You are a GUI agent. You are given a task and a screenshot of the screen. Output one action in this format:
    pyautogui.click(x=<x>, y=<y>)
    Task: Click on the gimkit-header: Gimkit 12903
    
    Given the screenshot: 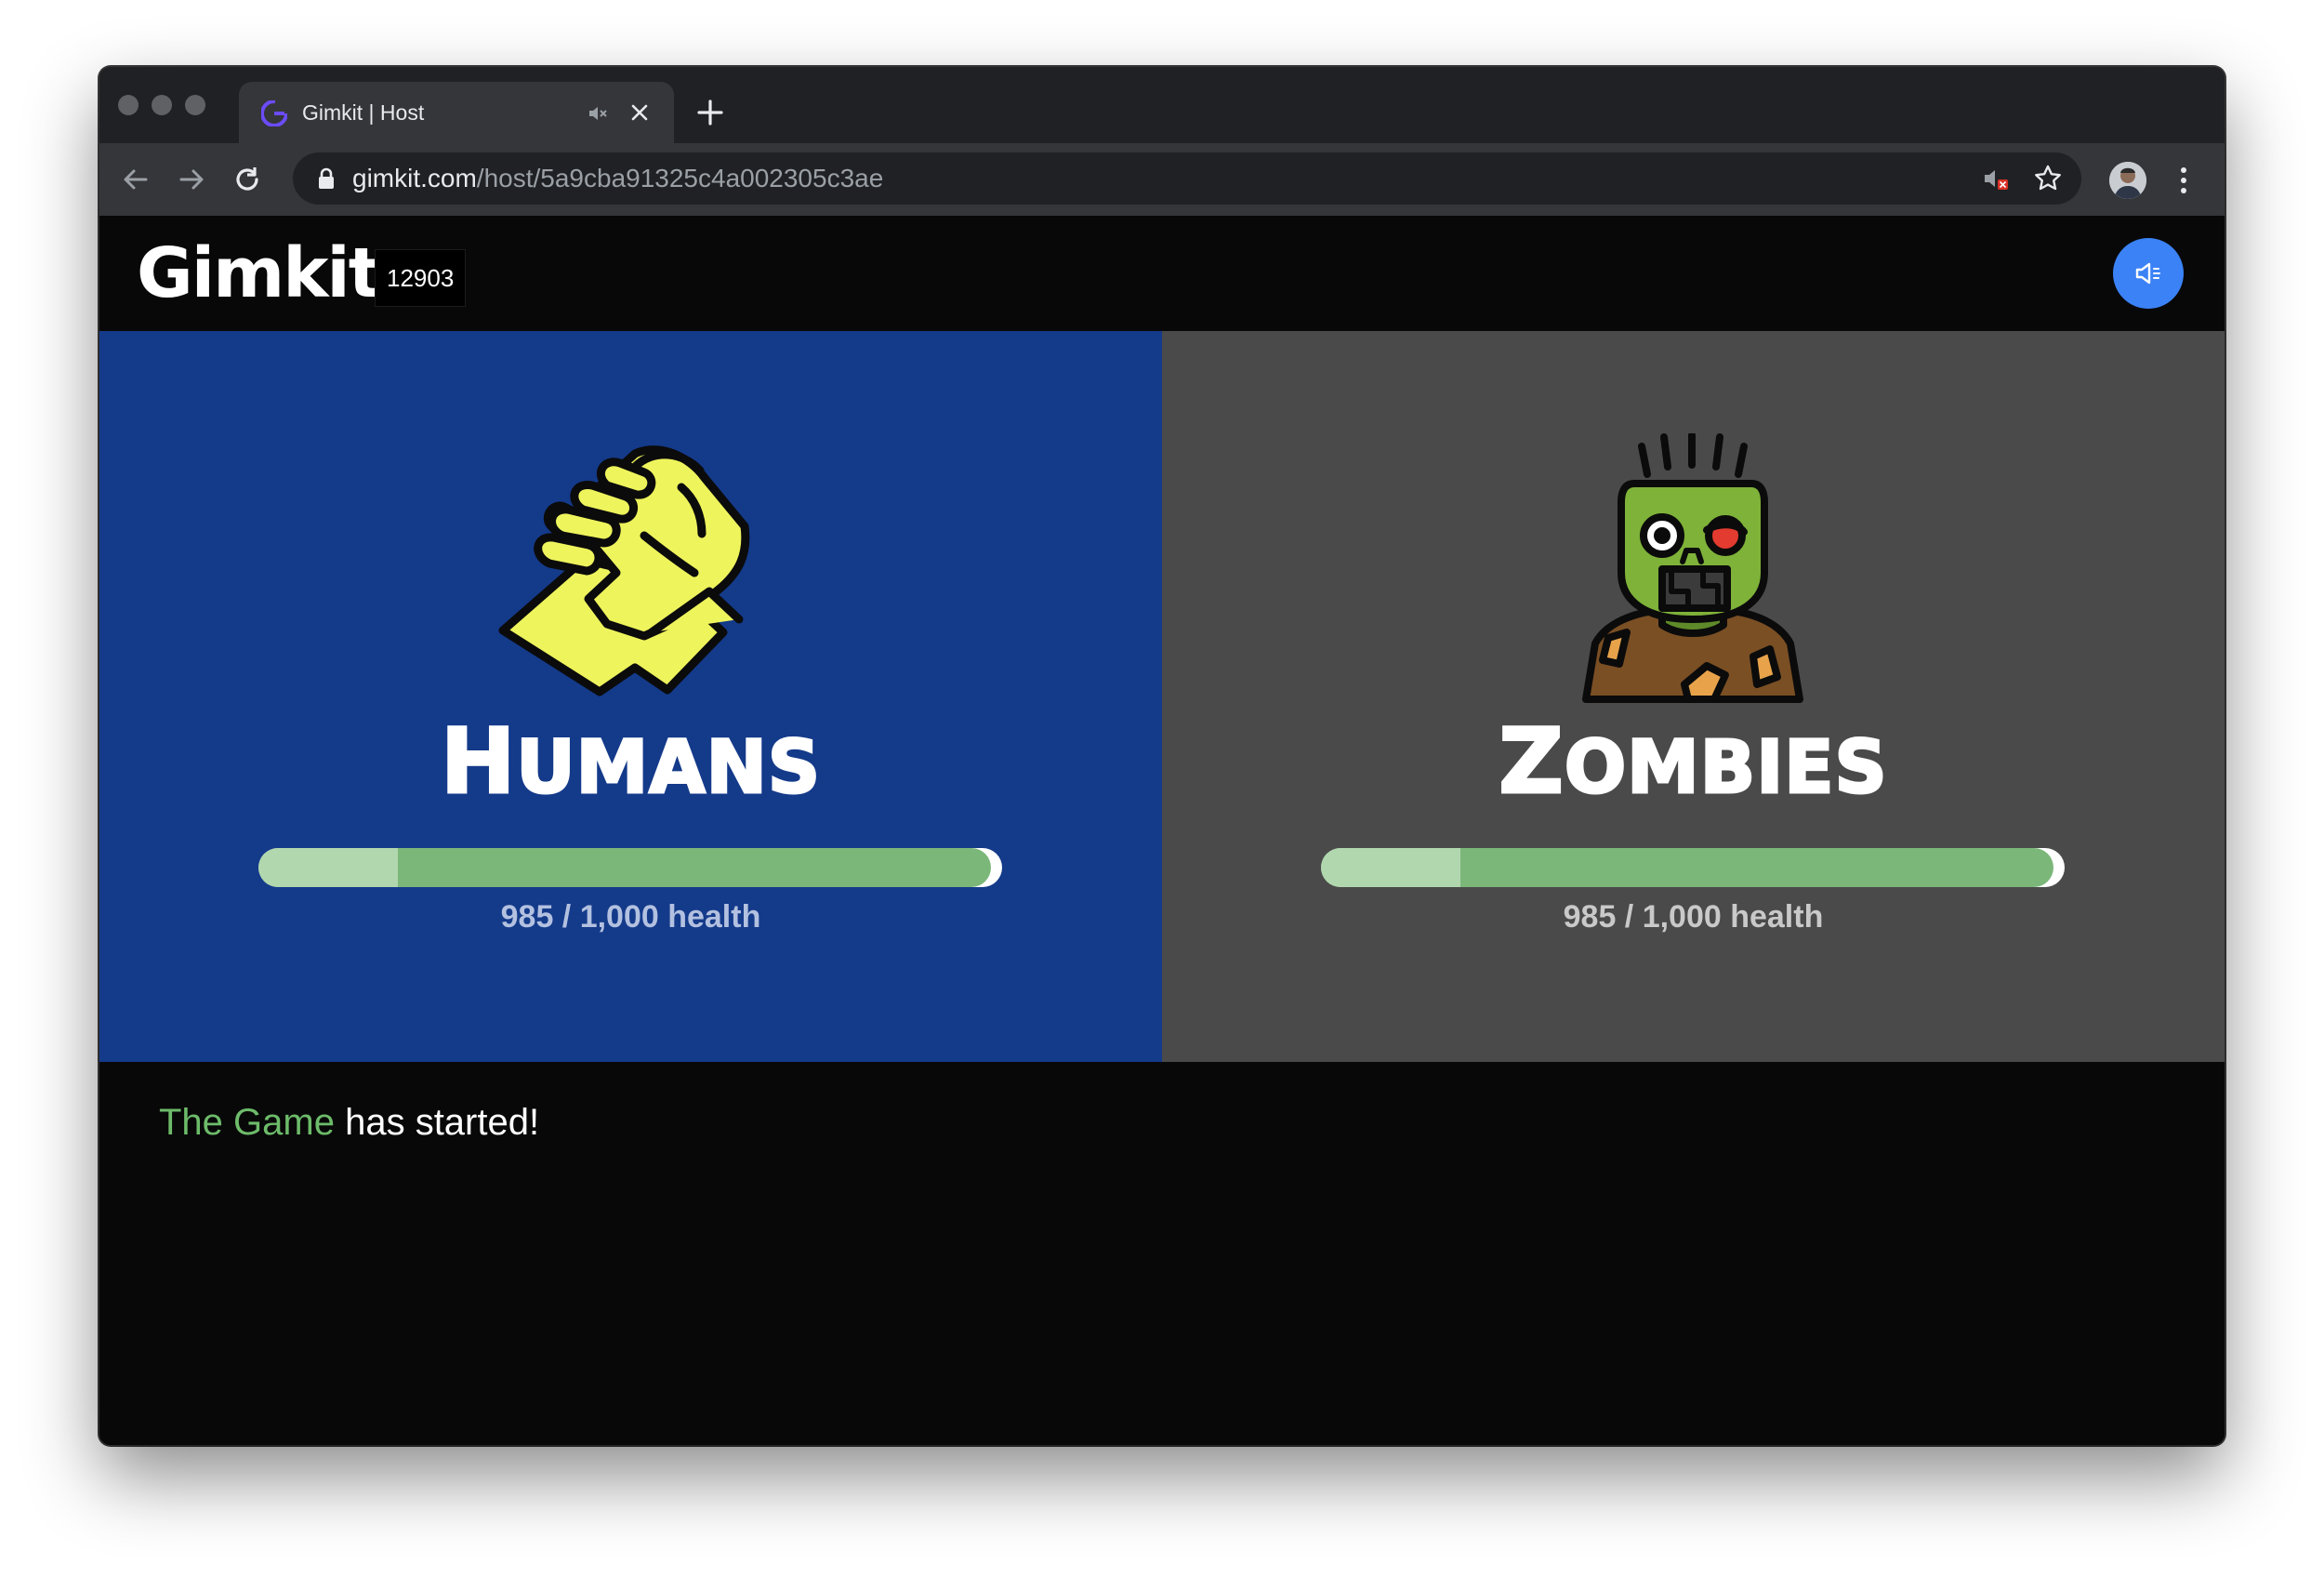 What is the action you would take?
    pyautogui.click(x=1162, y=273)
    